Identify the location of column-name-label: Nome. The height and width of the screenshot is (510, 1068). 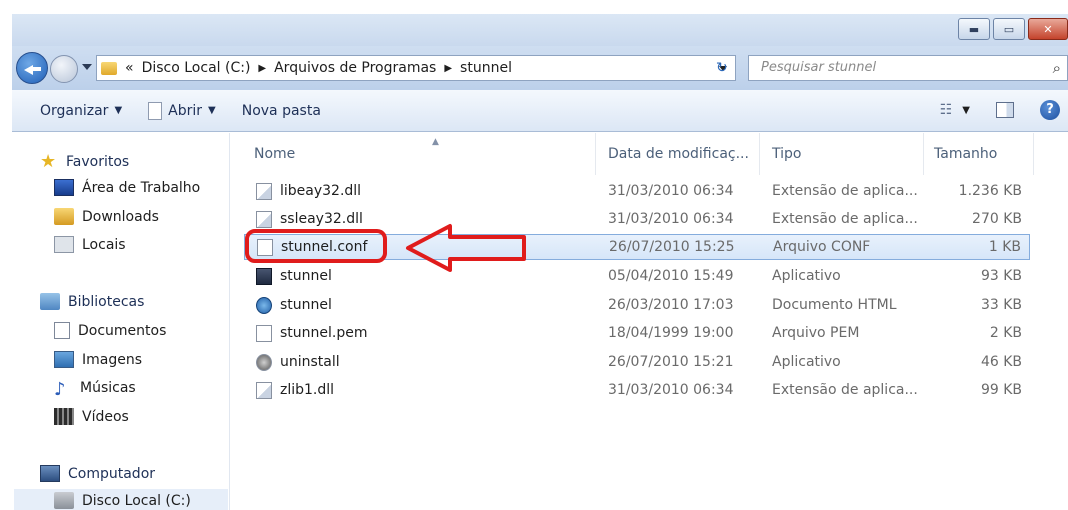
(275, 154).